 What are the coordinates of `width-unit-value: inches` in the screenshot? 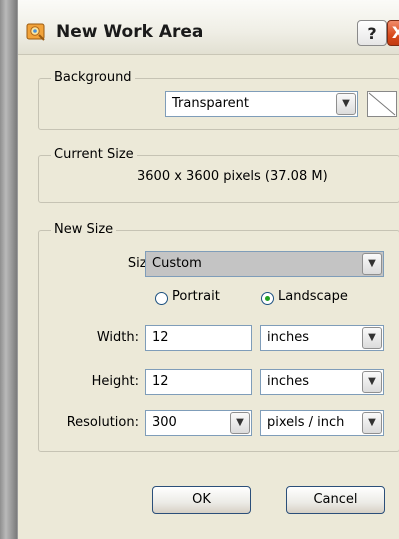 It's located at (288, 337).